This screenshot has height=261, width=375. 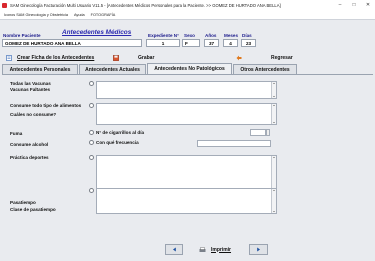 I want to click on prev-button, so click(x=174, y=249).